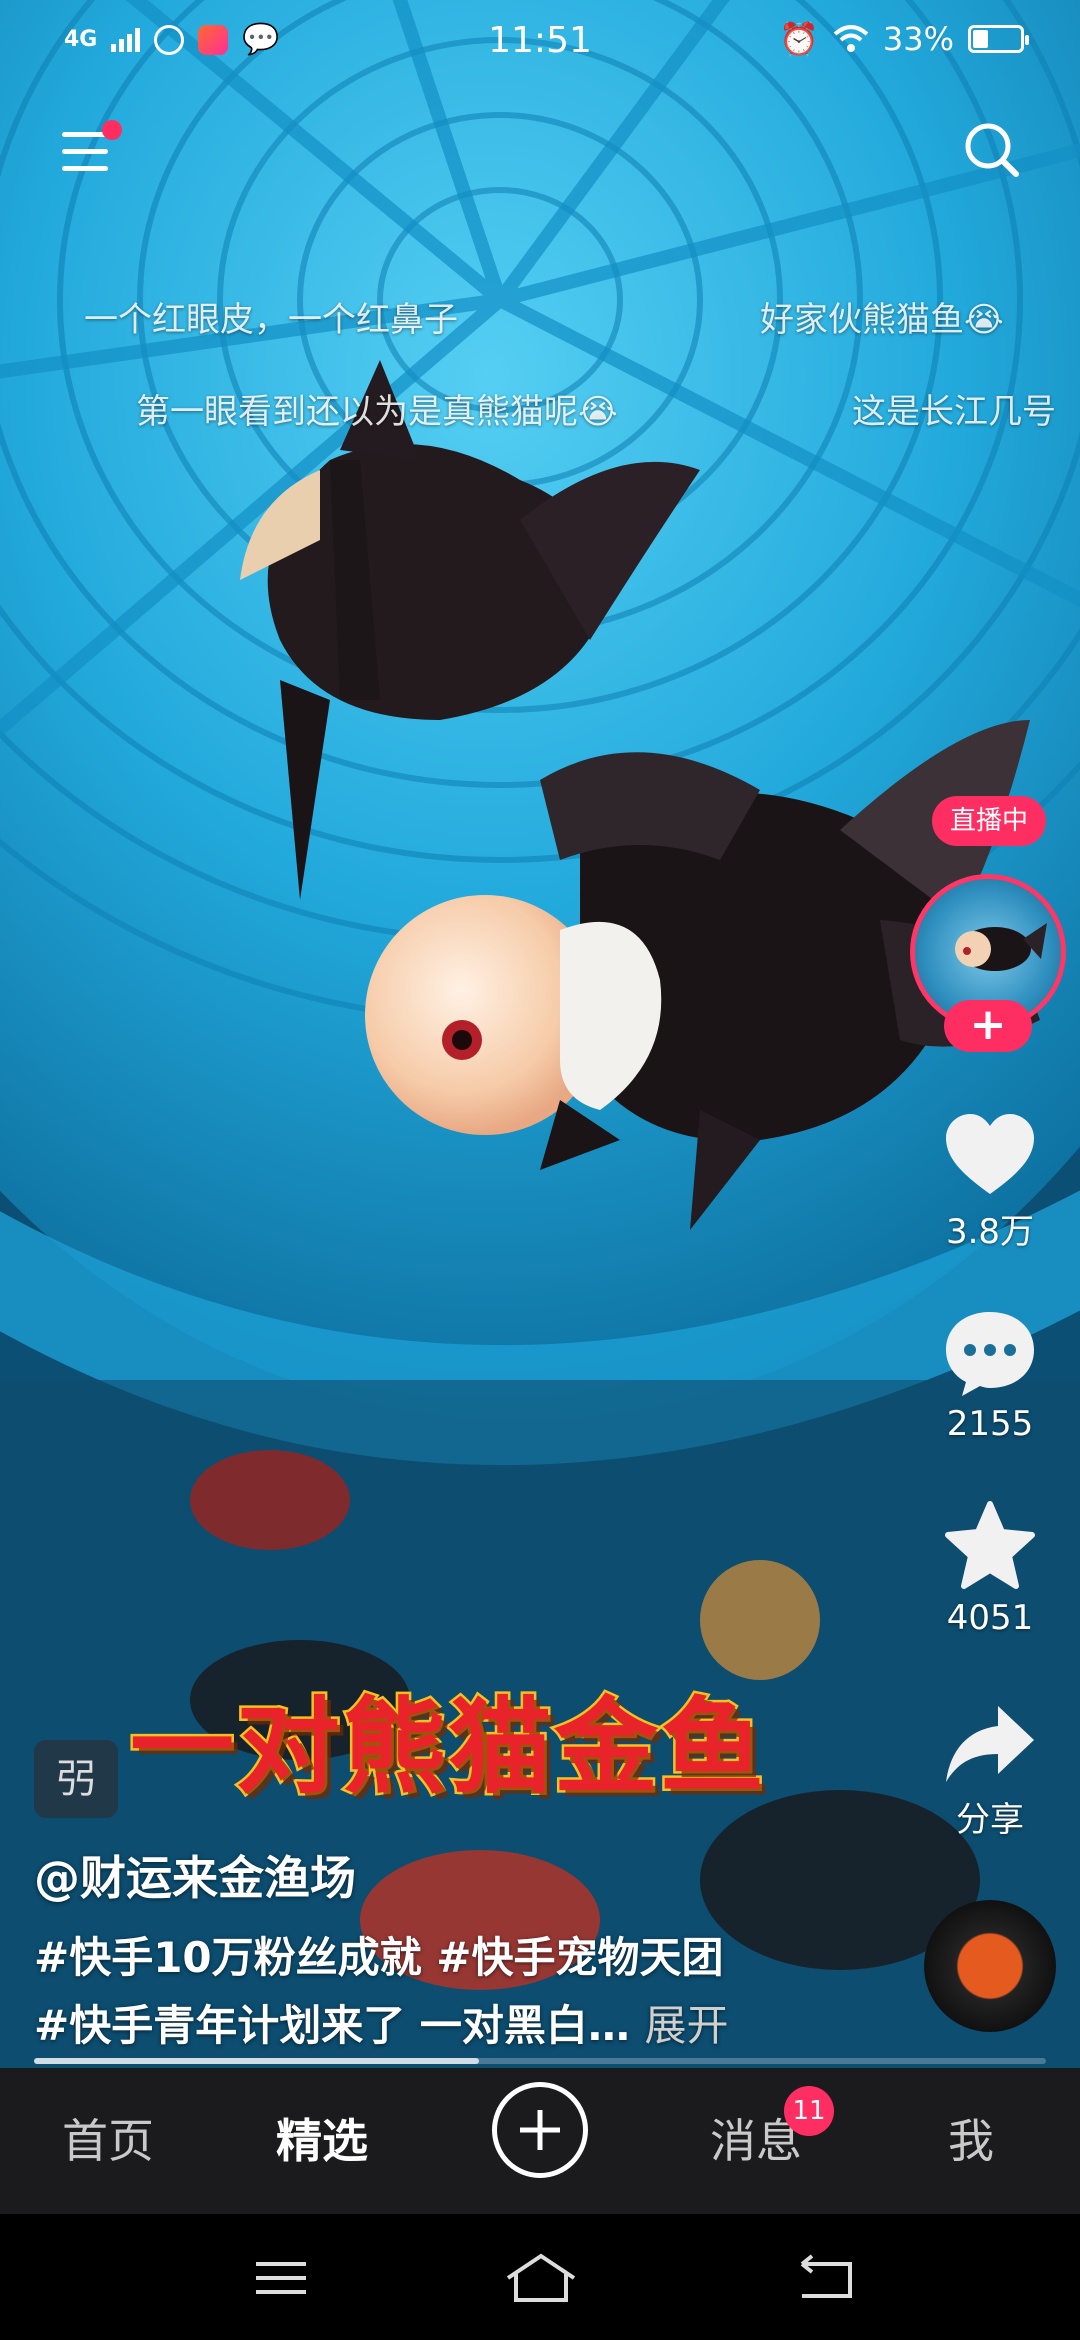  What do you see at coordinates (989, 821) in the screenshot?
I see `live-badge: 直播中` at bounding box center [989, 821].